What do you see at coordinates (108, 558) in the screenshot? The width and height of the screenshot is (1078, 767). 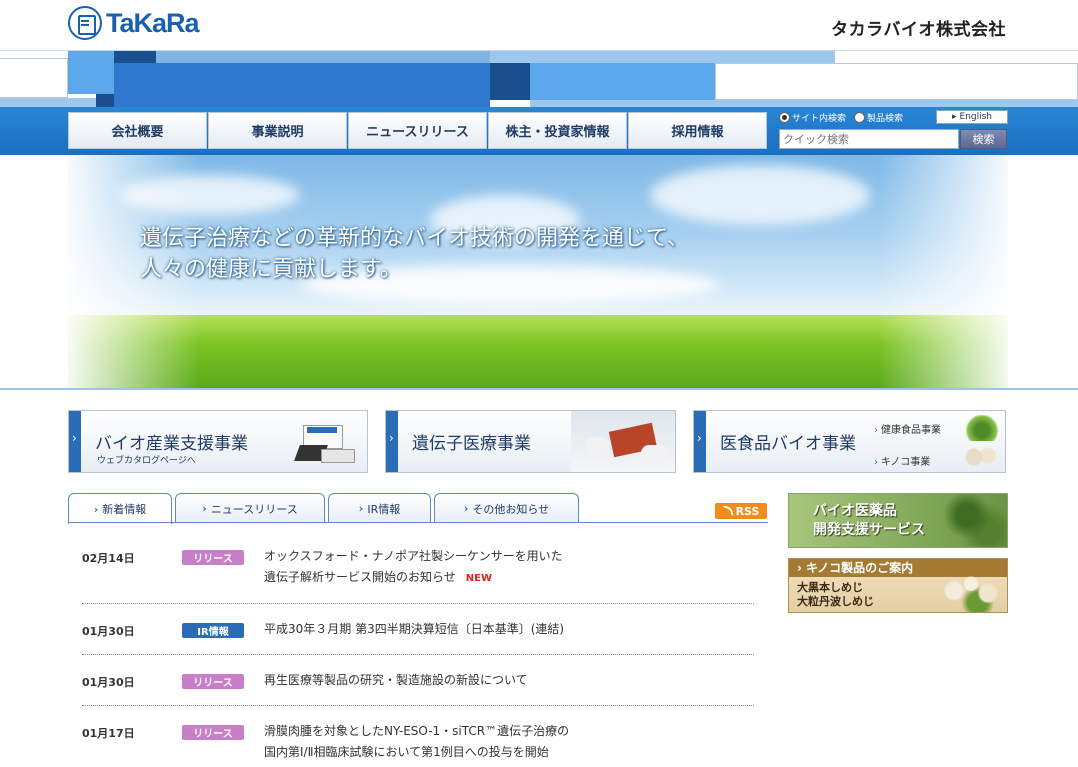 I see `news-date: 02月14日` at bounding box center [108, 558].